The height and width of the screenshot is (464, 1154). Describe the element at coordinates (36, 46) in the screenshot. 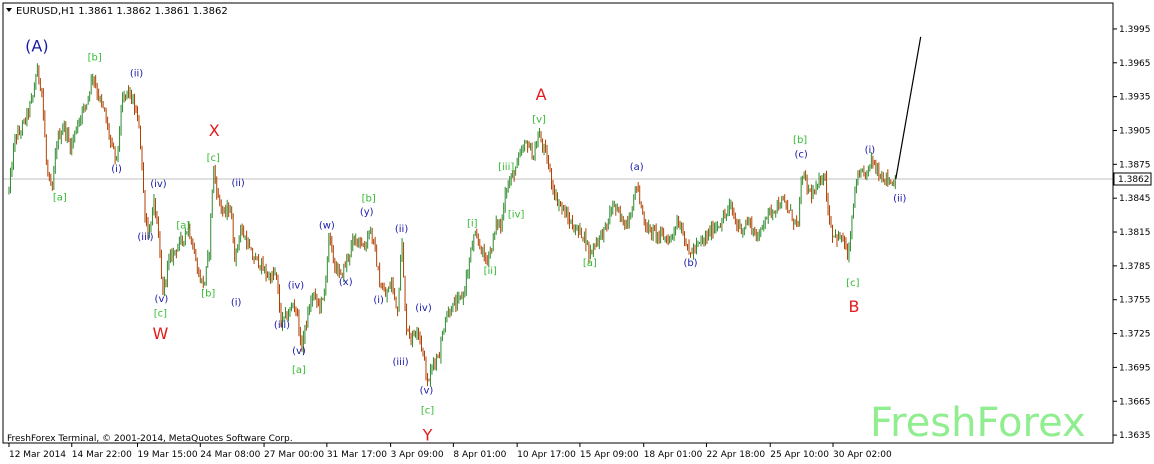

I see `wave-label: (A)` at that location.